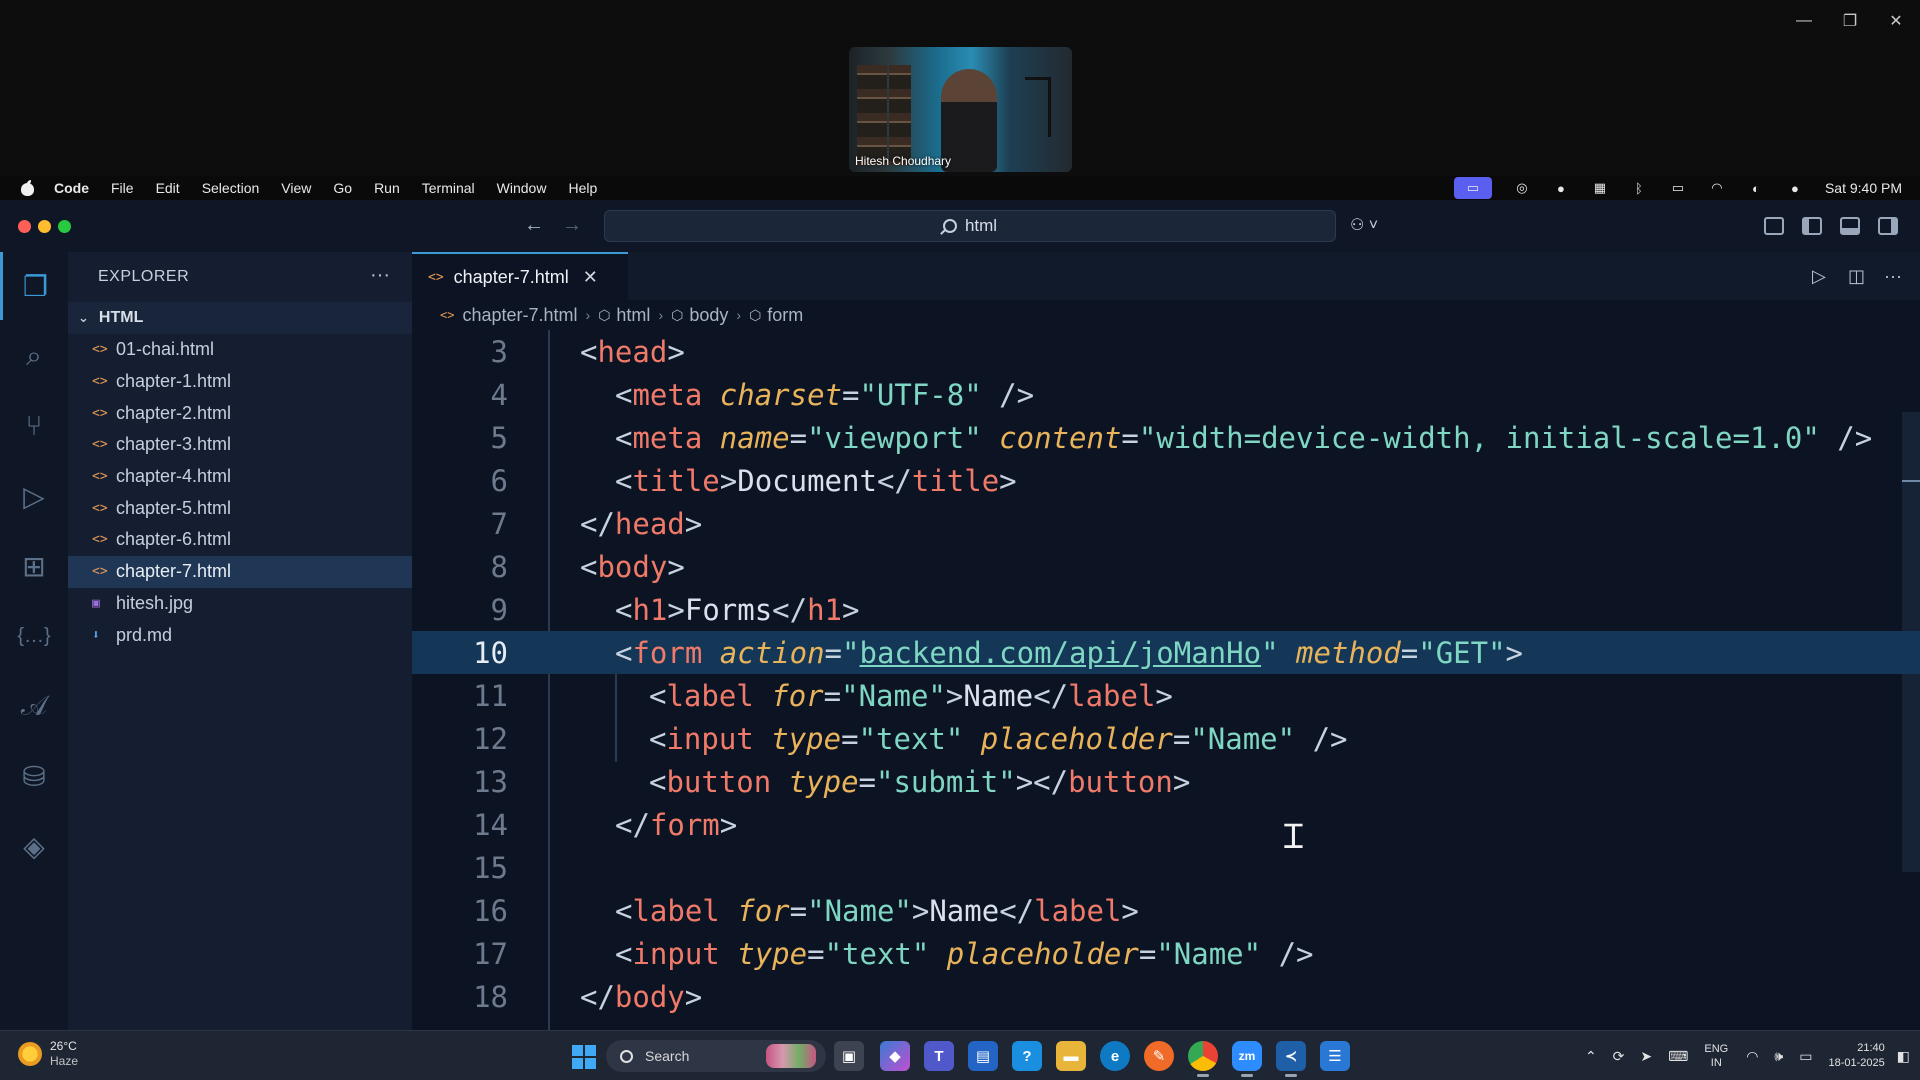  What do you see at coordinates (240, 635) in the screenshot?
I see `file-item: ⬇ prd.md` at bounding box center [240, 635].